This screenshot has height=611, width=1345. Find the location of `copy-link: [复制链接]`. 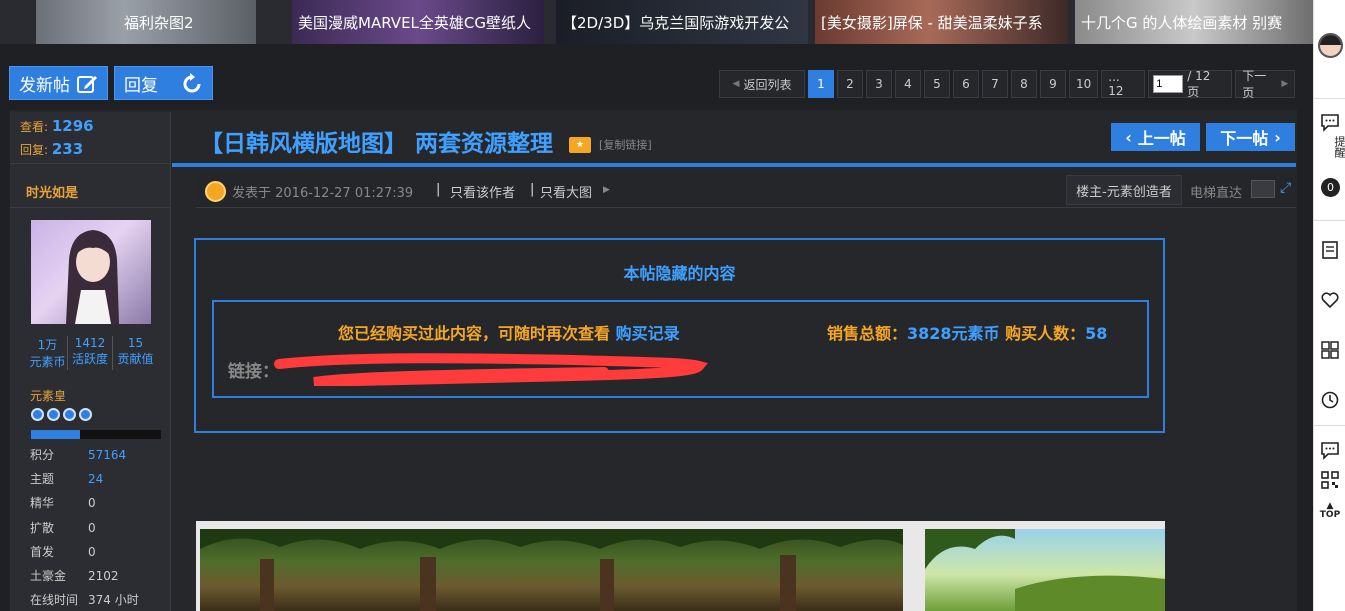

copy-link: [复制链接] is located at coordinates (625, 145).